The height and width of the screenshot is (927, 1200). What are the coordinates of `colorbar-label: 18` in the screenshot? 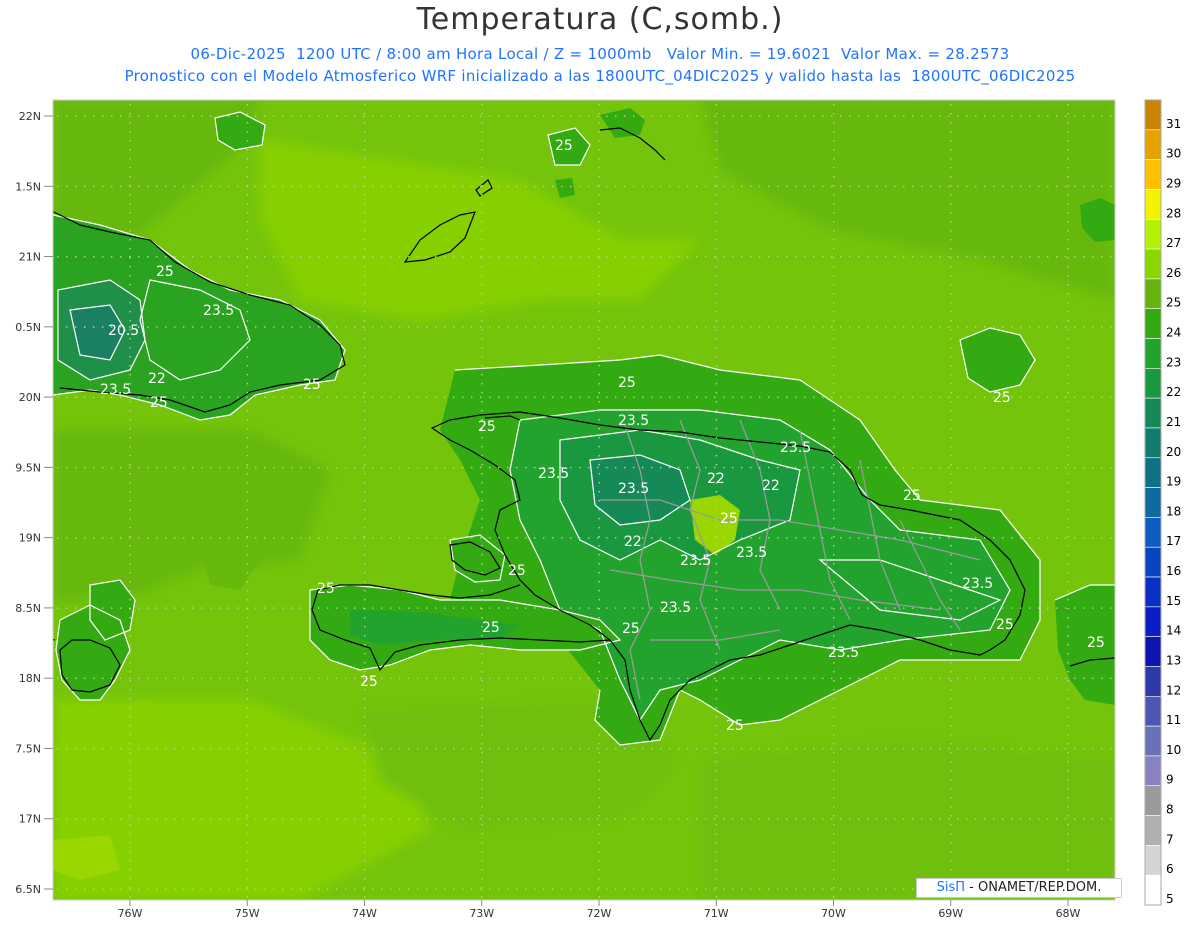 It's located at (1173, 511).